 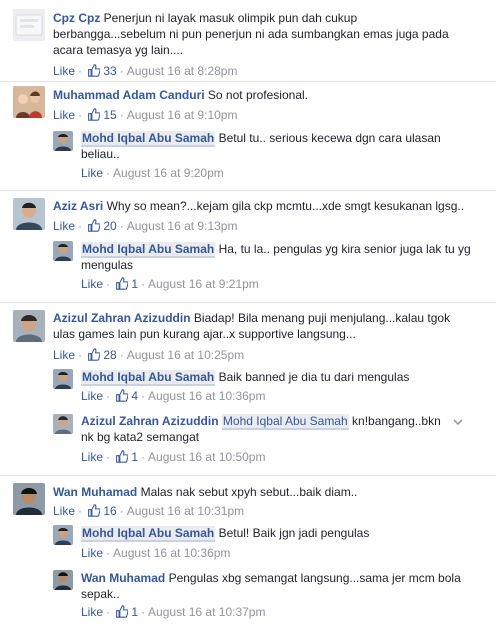 I want to click on reply-actions: Like · 1 · August 16 at 10:50pm, so click(x=173, y=457).